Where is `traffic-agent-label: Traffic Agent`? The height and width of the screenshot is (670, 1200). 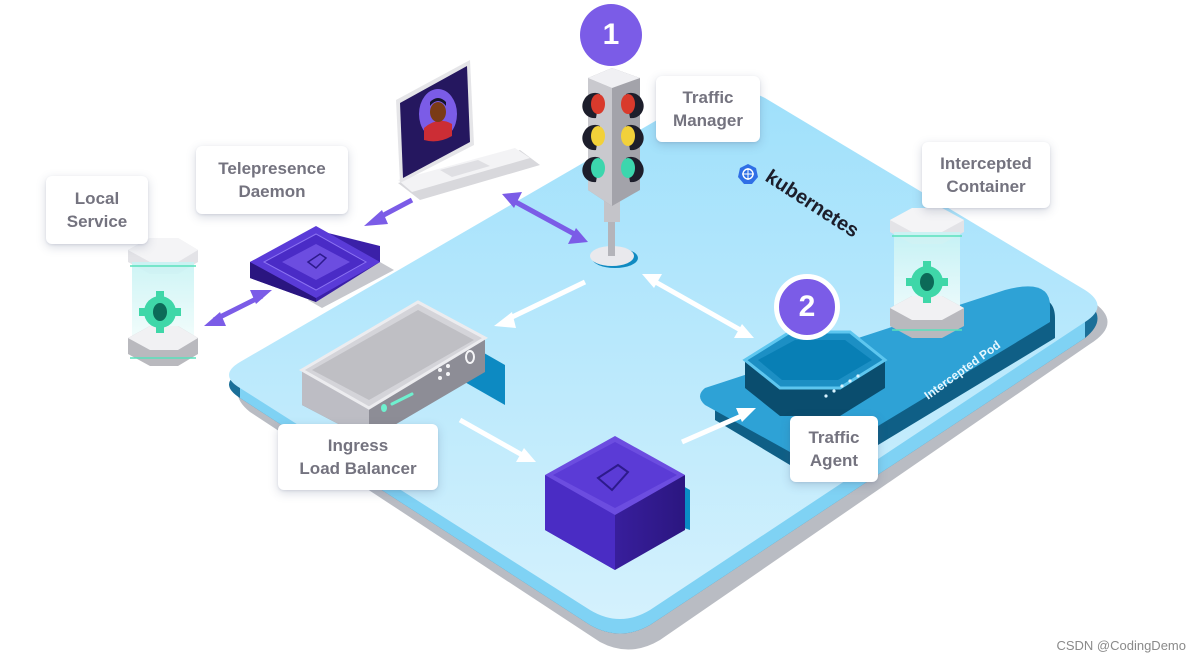 traffic-agent-label: Traffic Agent is located at coordinates (834, 449).